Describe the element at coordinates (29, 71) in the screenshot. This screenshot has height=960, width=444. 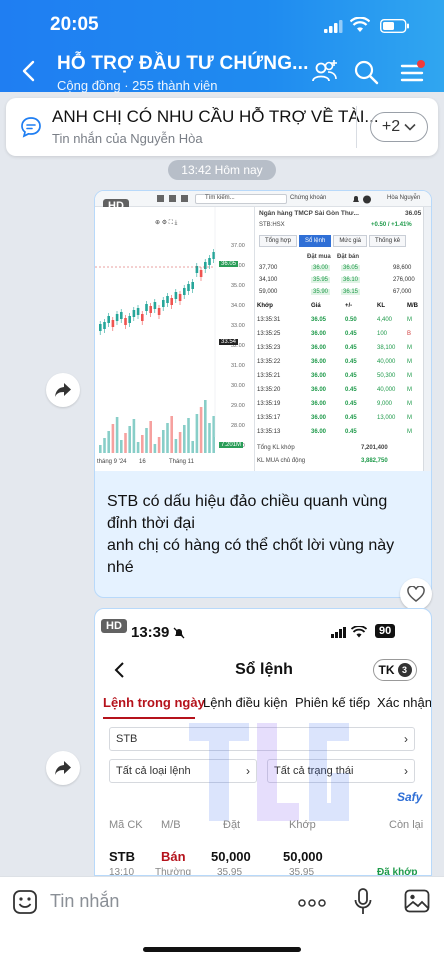
I see `back-arrow-icon` at that location.